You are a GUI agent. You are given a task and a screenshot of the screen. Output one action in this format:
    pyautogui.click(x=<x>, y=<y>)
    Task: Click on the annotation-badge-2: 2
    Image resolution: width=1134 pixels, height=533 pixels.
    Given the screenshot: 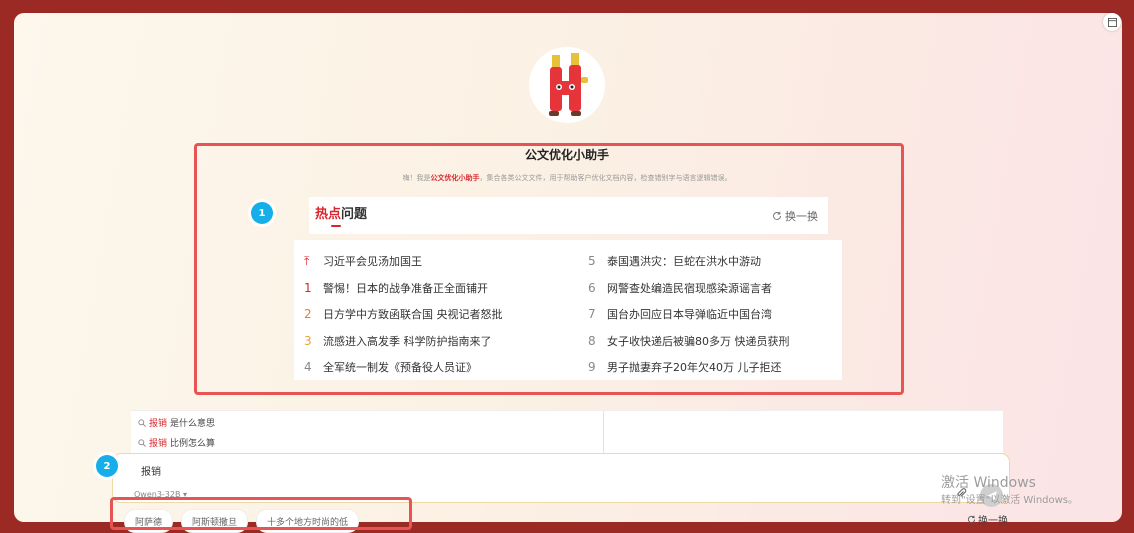 What is the action you would take?
    pyautogui.click(x=107, y=466)
    